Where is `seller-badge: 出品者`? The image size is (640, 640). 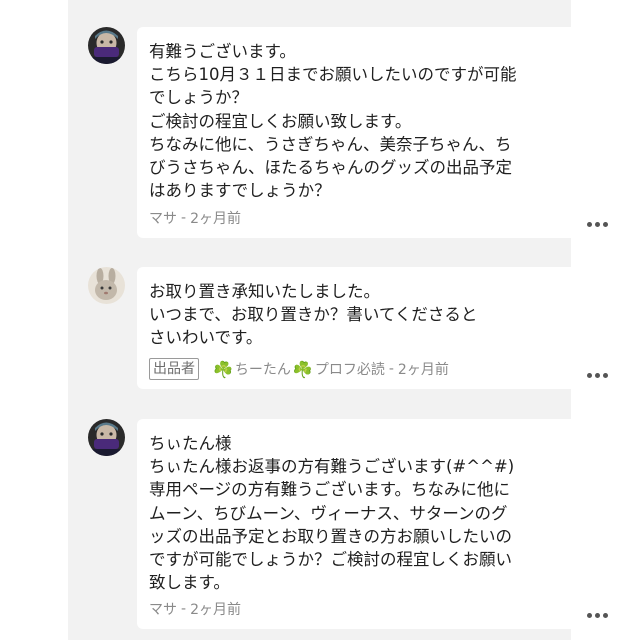
seller-badge: 出品者 is located at coordinates (174, 369).